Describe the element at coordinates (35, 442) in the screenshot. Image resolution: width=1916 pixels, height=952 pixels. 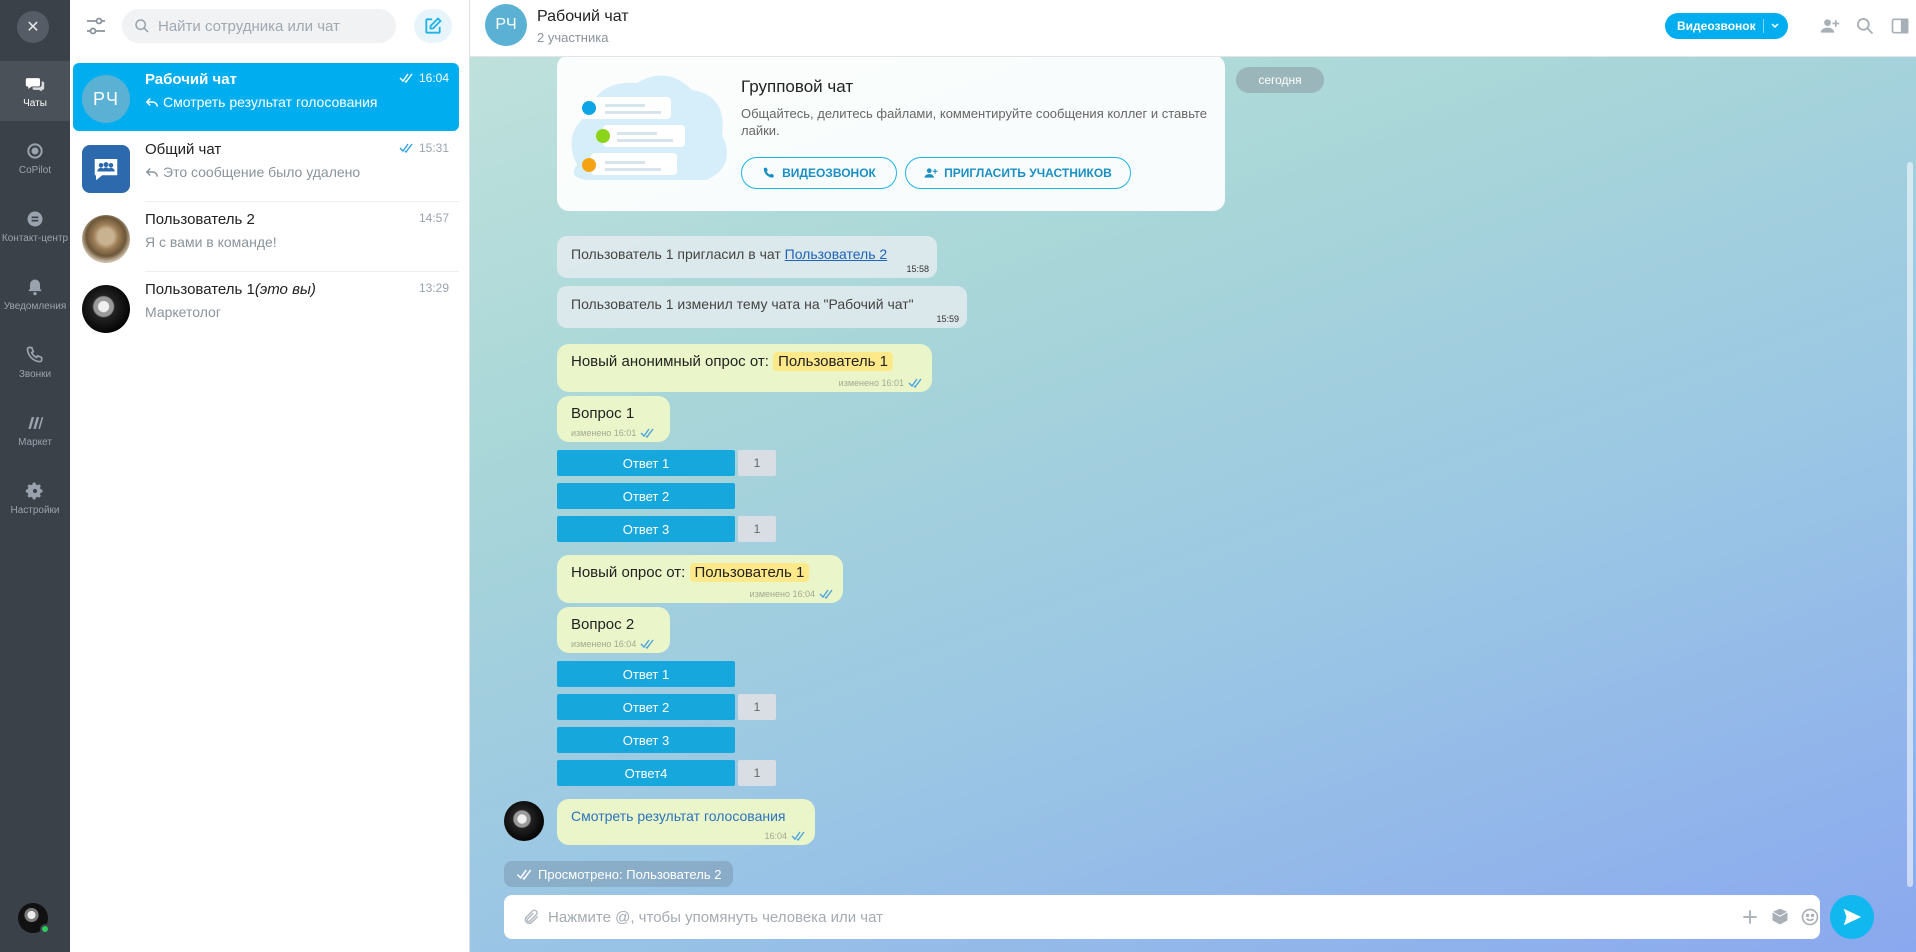
I see `rail-item-label: Маркет` at that location.